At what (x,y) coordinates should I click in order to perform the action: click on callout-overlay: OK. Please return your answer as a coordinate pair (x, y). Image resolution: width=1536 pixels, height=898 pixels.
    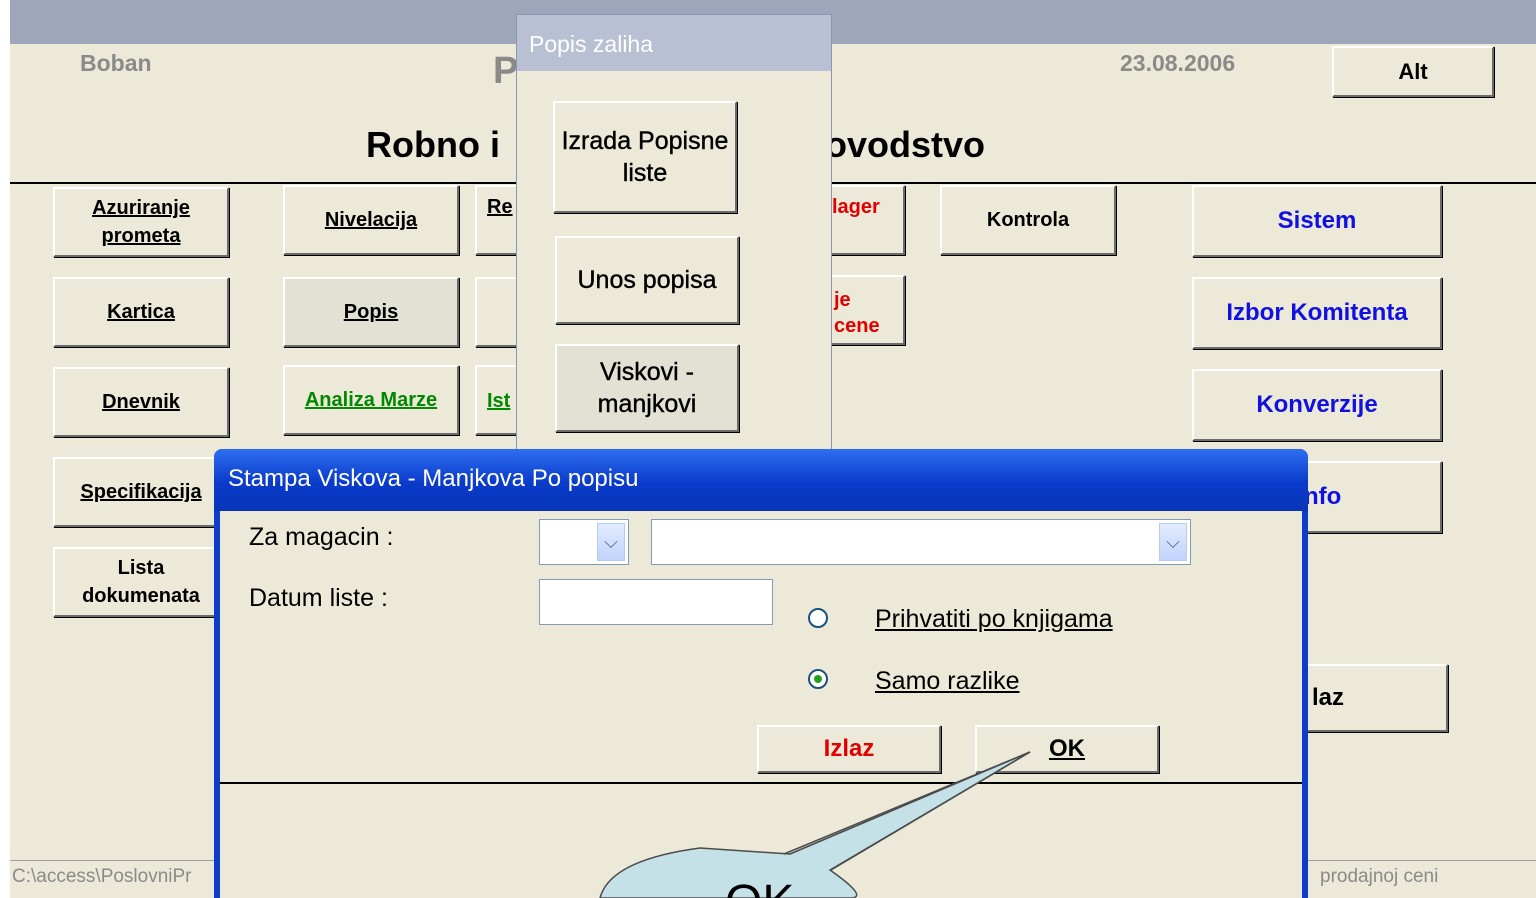
    Looking at the image, I should click on (815, 824).